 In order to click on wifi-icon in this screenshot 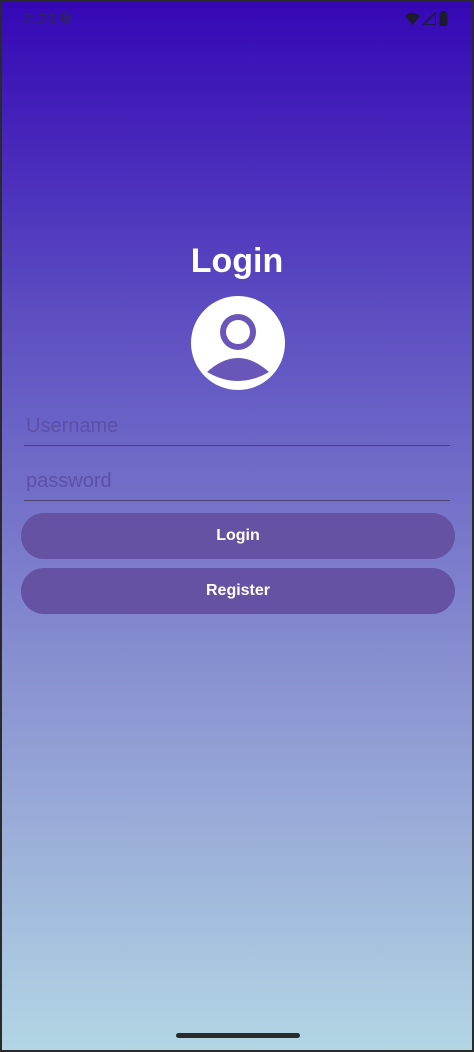, I will do `click(412, 21)`.